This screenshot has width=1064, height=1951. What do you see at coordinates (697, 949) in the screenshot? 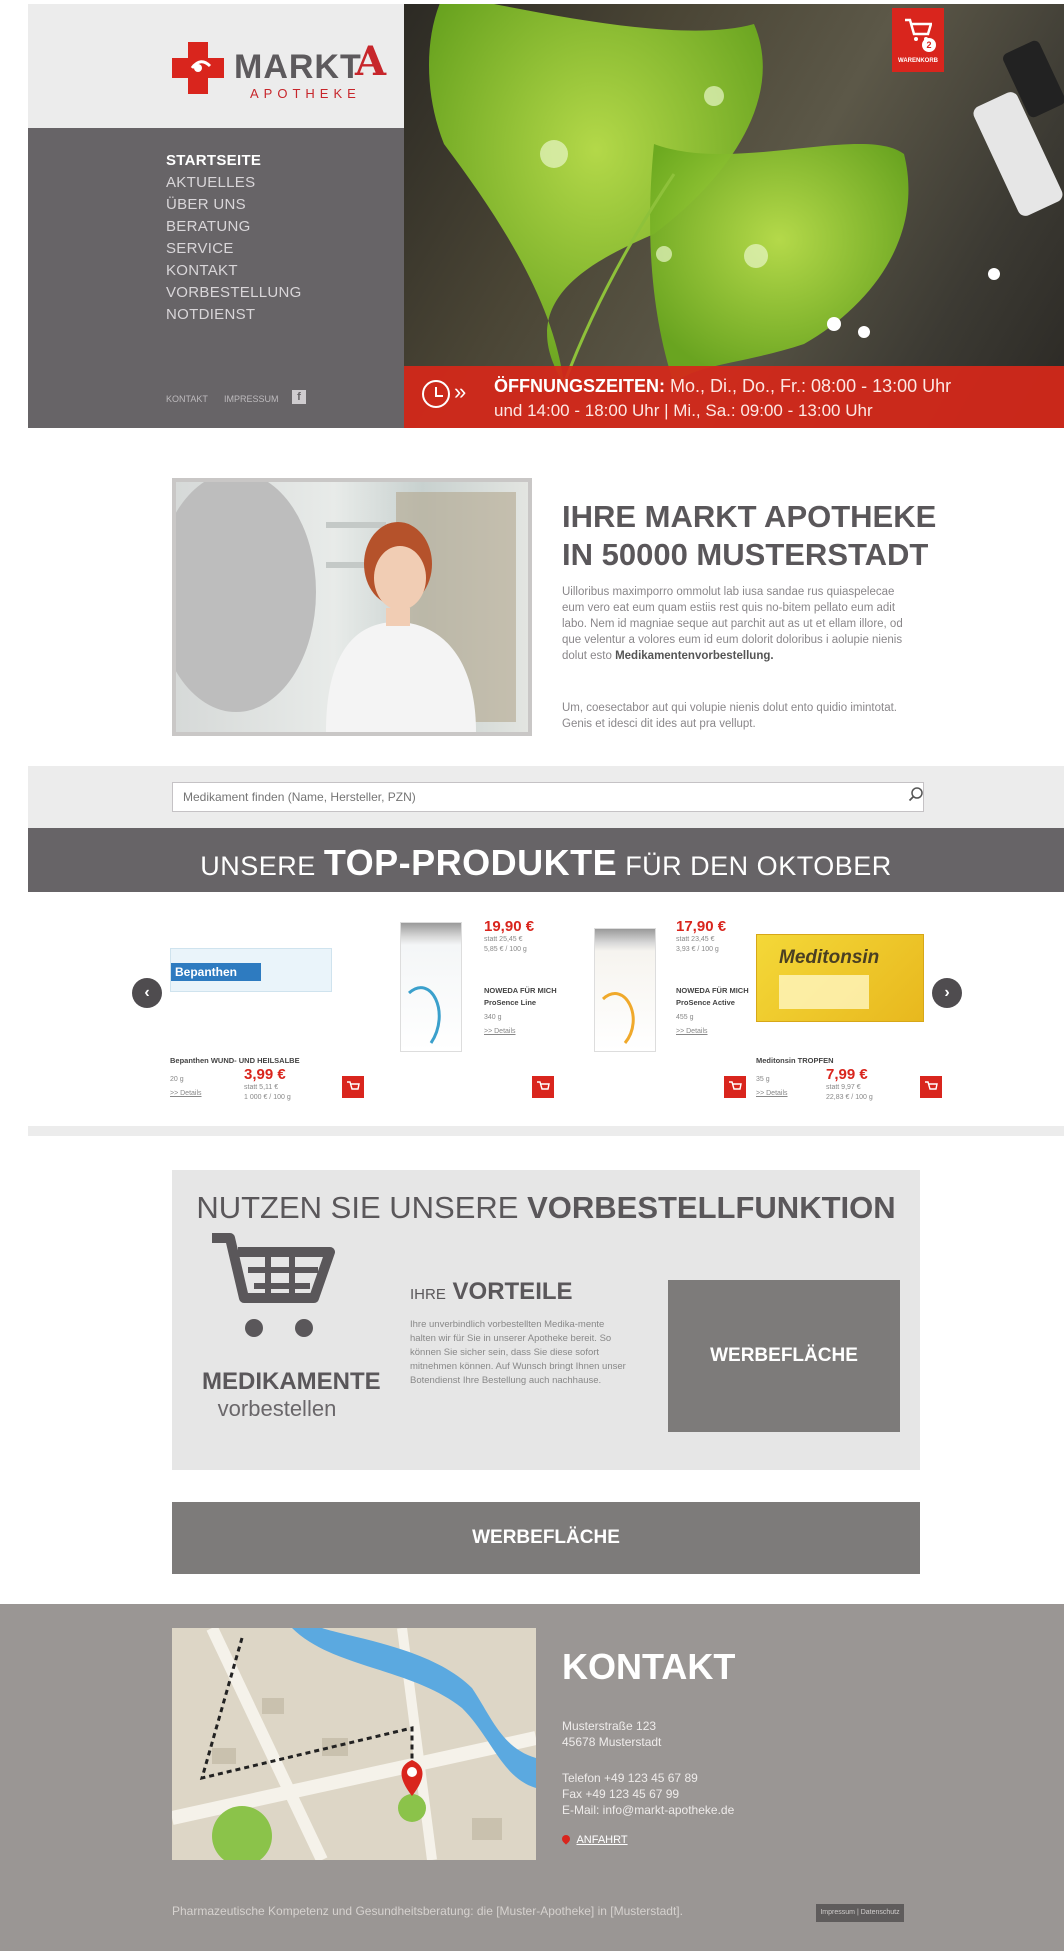
I see `product-base-price: 3,93 € / 100 g` at bounding box center [697, 949].